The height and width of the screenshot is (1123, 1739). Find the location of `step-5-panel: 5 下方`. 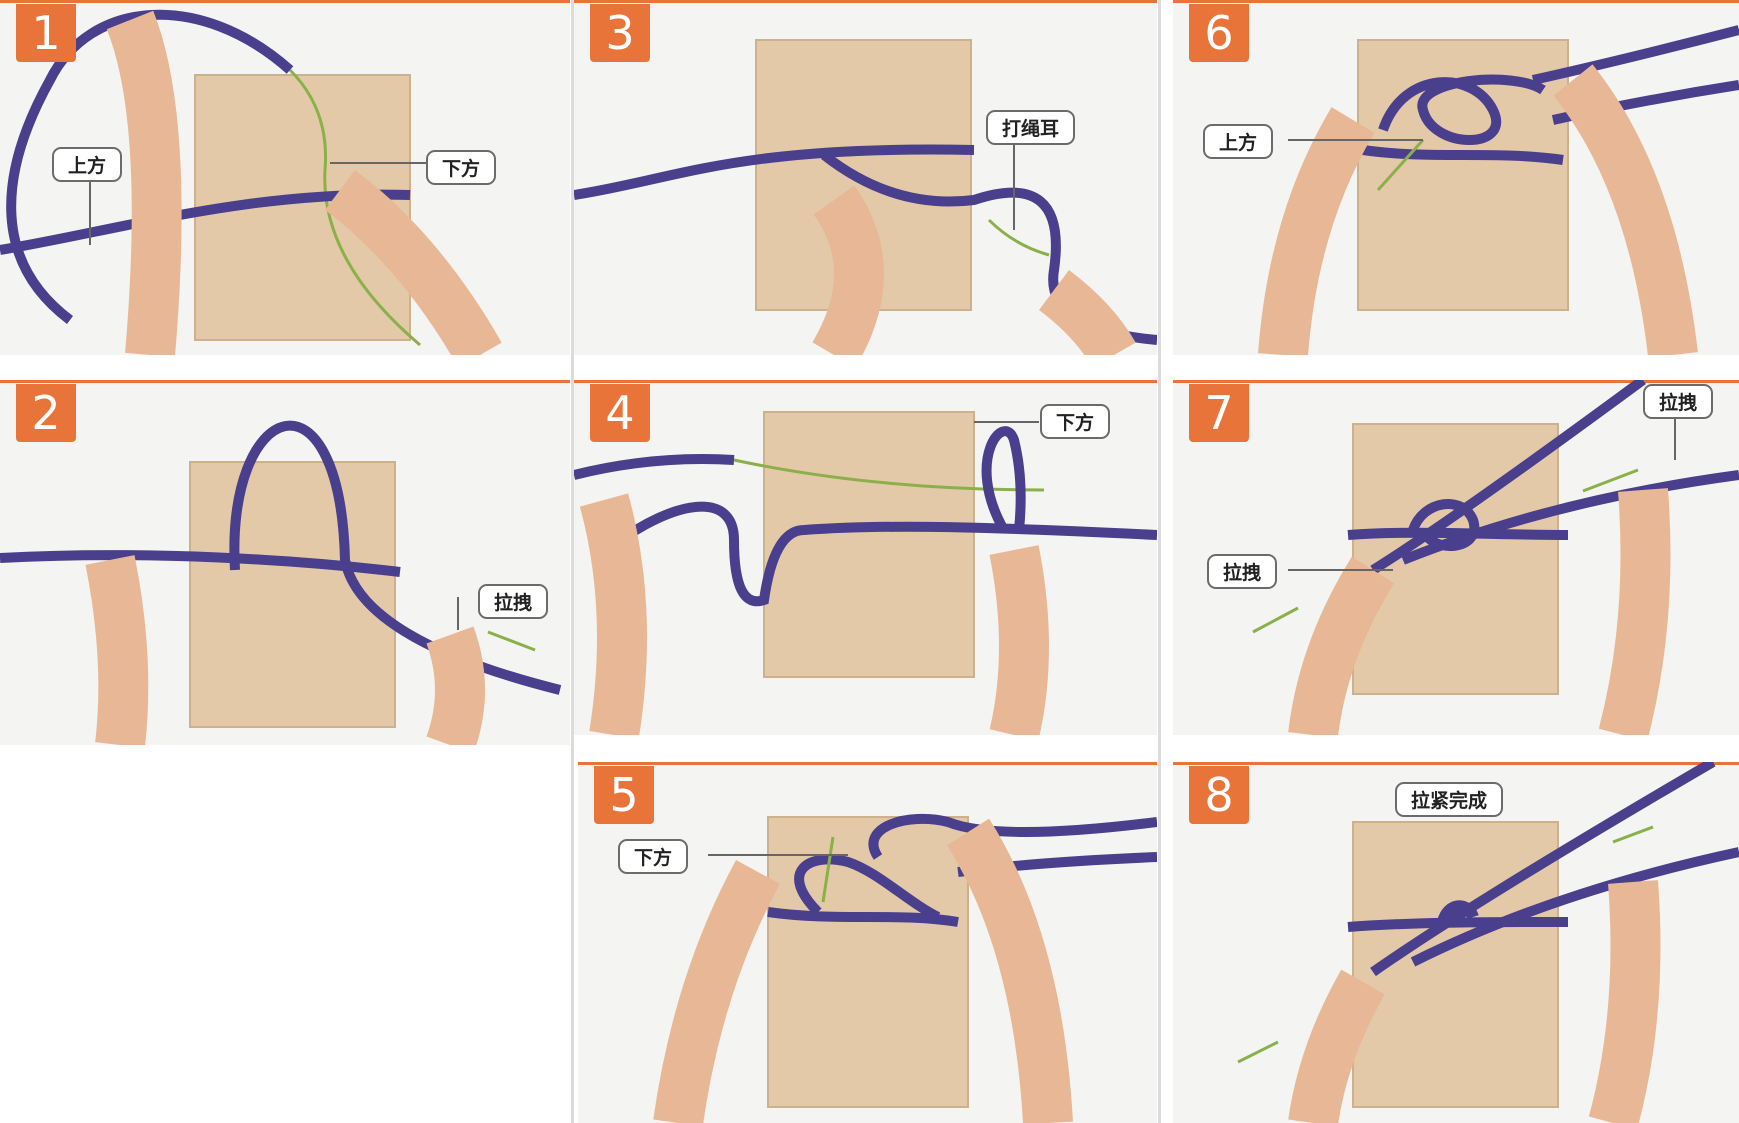

step-5-panel: 5 下方 is located at coordinates (867, 942).